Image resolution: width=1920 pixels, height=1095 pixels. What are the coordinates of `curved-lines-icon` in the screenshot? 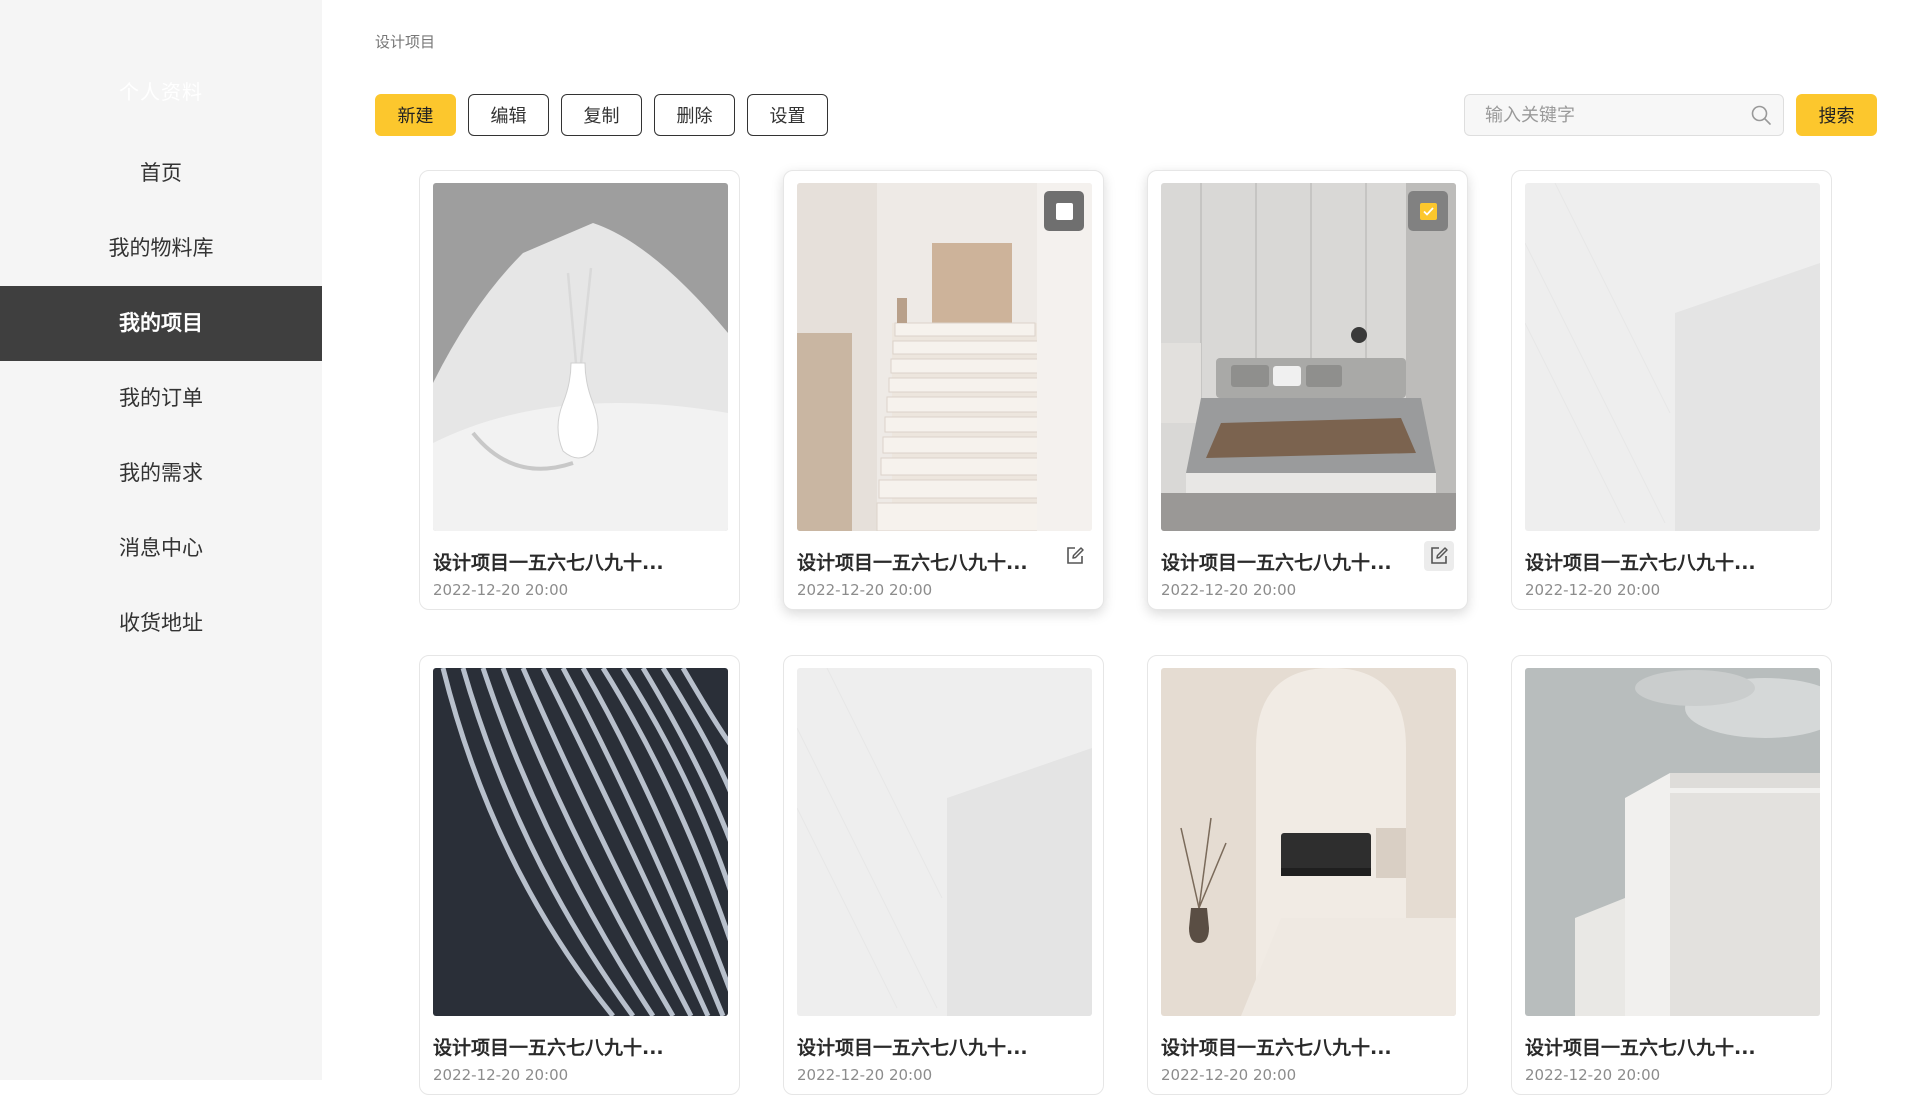 It's located at (580, 842).